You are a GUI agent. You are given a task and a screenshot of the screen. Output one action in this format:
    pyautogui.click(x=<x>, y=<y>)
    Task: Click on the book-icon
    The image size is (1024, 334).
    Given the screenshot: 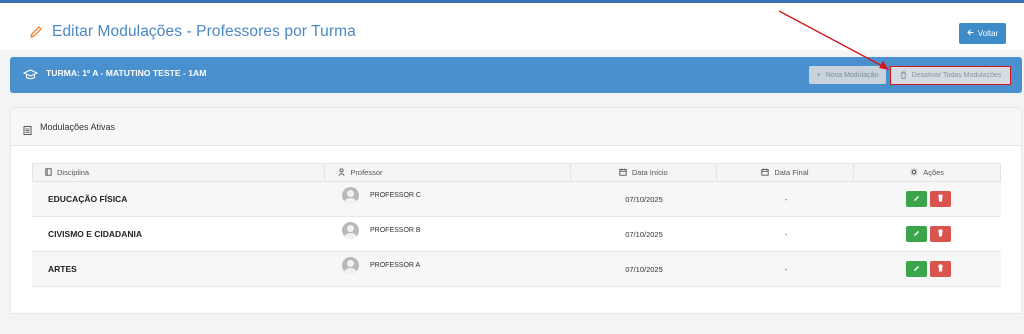 What is the action you would take?
    pyautogui.click(x=48, y=172)
    